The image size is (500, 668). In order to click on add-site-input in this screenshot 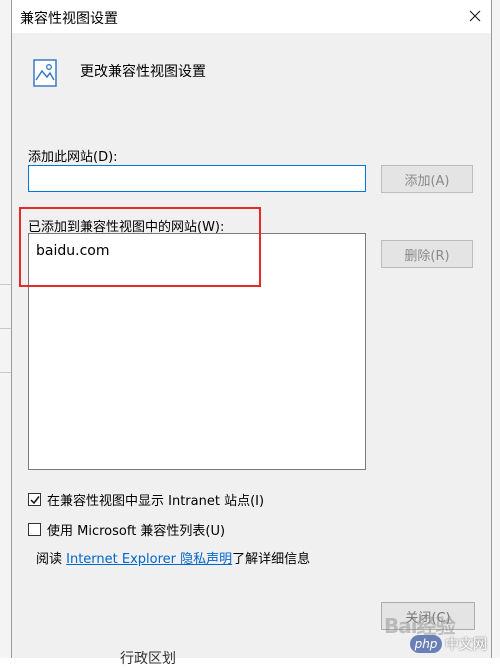, I will do `click(197, 178)`.